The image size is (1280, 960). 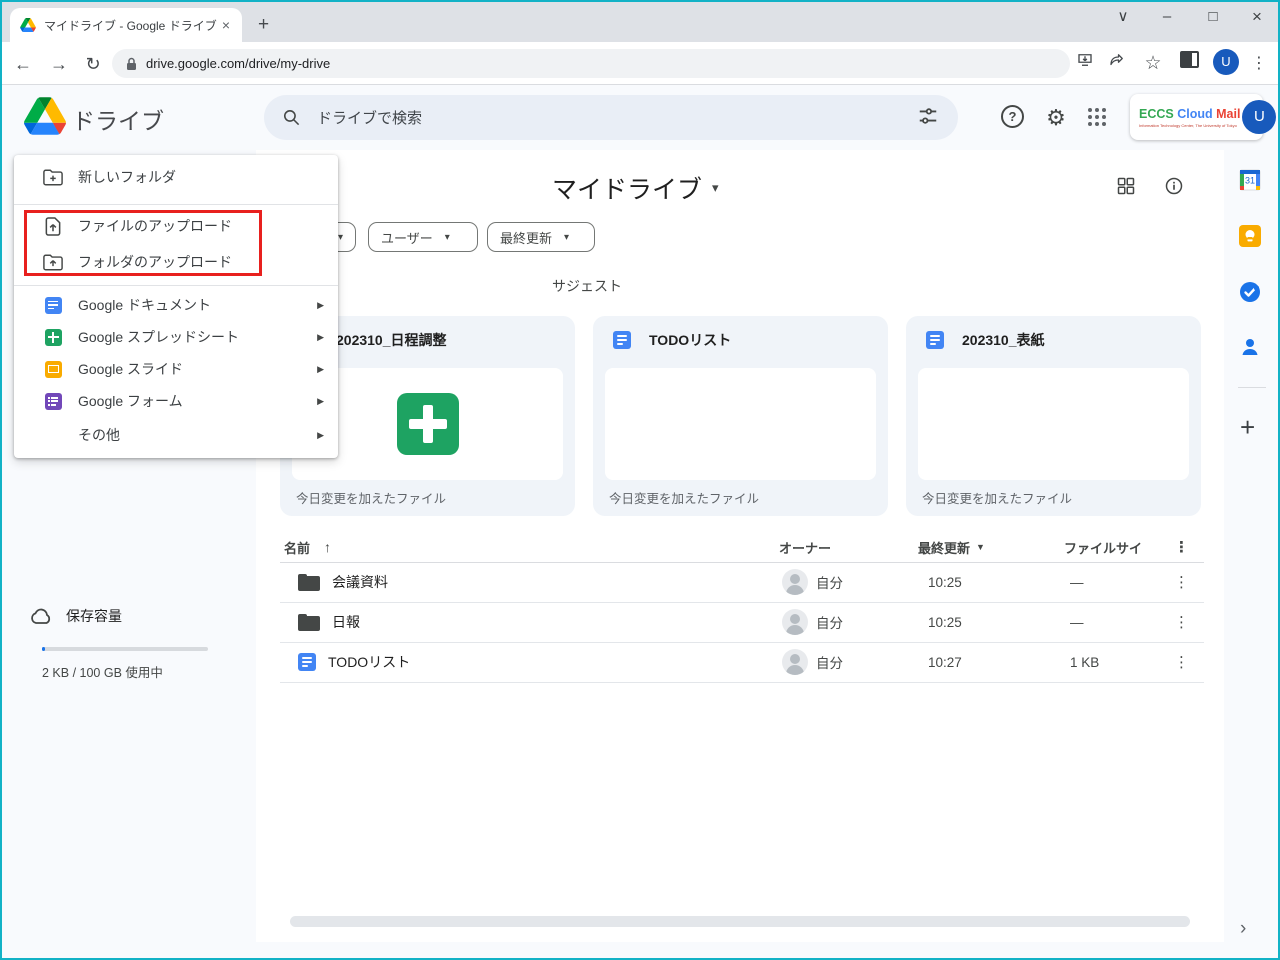 What do you see at coordinates (1181, 547) in the screenshot?
I see `table-header-more-icon: ⋮` at bounding box center [1181, 547].